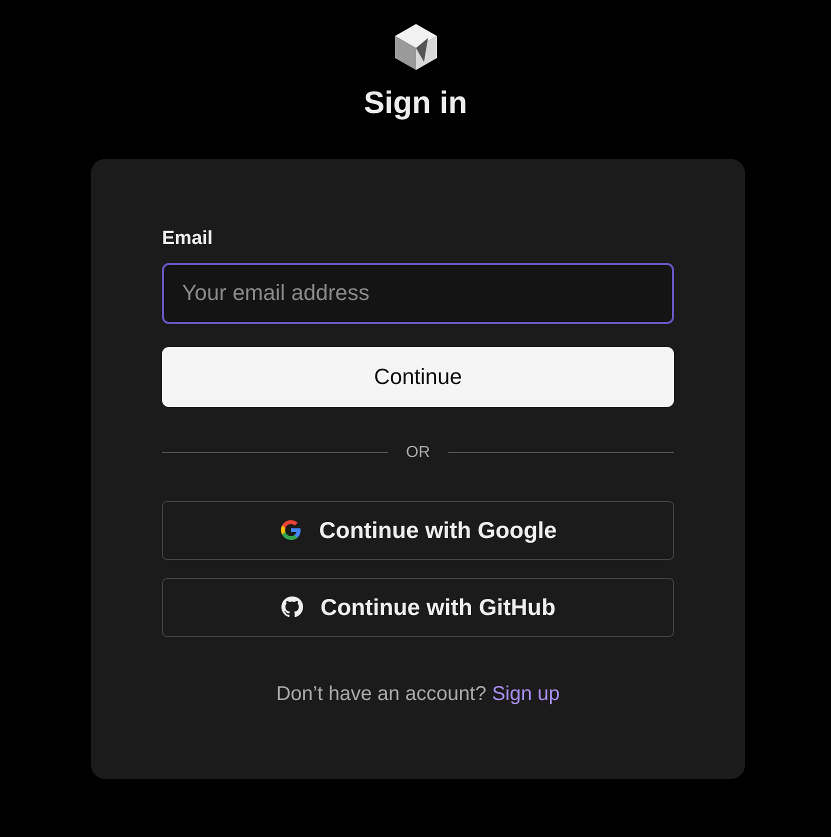 This screenshot has width=831, height=837. Describe the element at coordinates (418, 376) in the screenshot. I see `continue-button: Continue` at that location.